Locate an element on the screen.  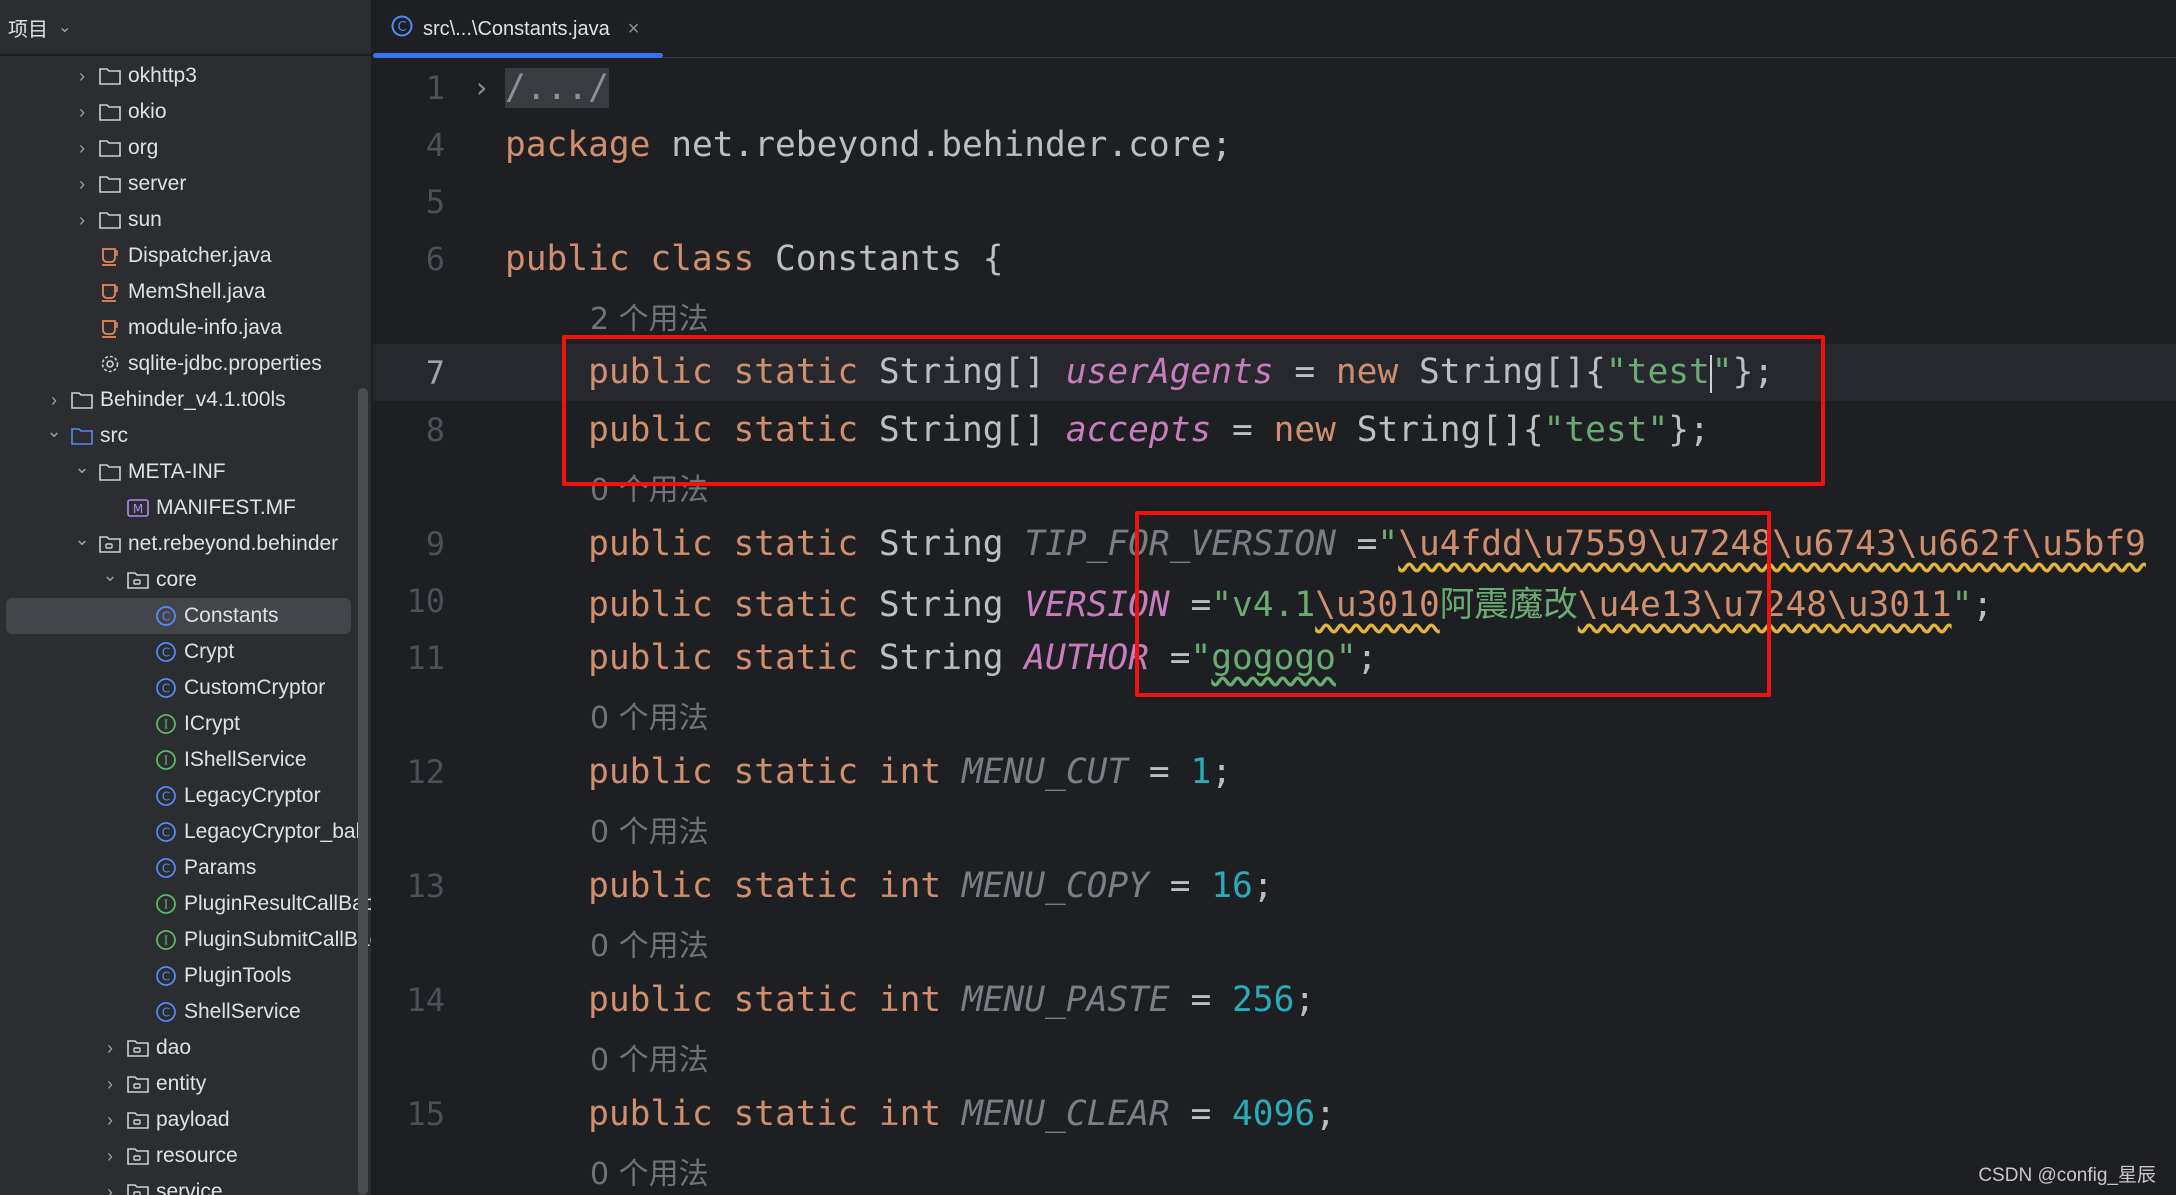
tree-item-icrypt: I ICrypt is located at coordinates (178, 724).